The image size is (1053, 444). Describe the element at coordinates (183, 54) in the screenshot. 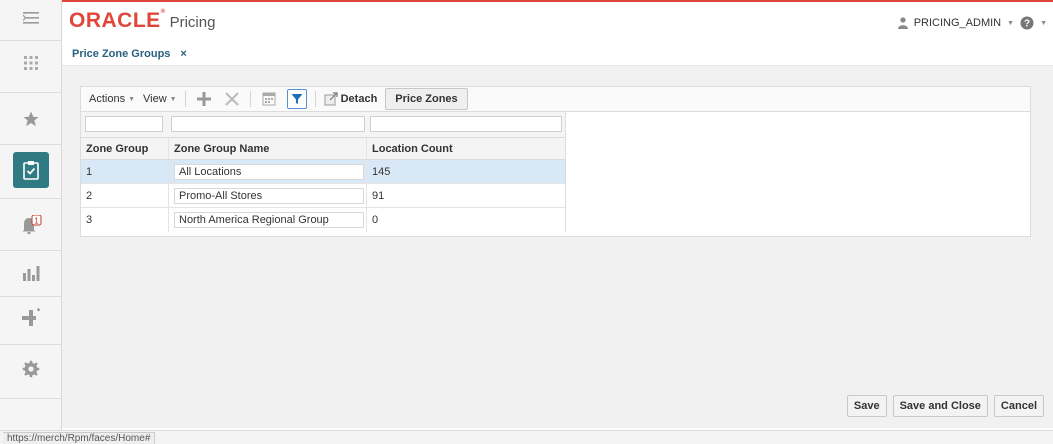

I see `close-icon: ×` at that location.